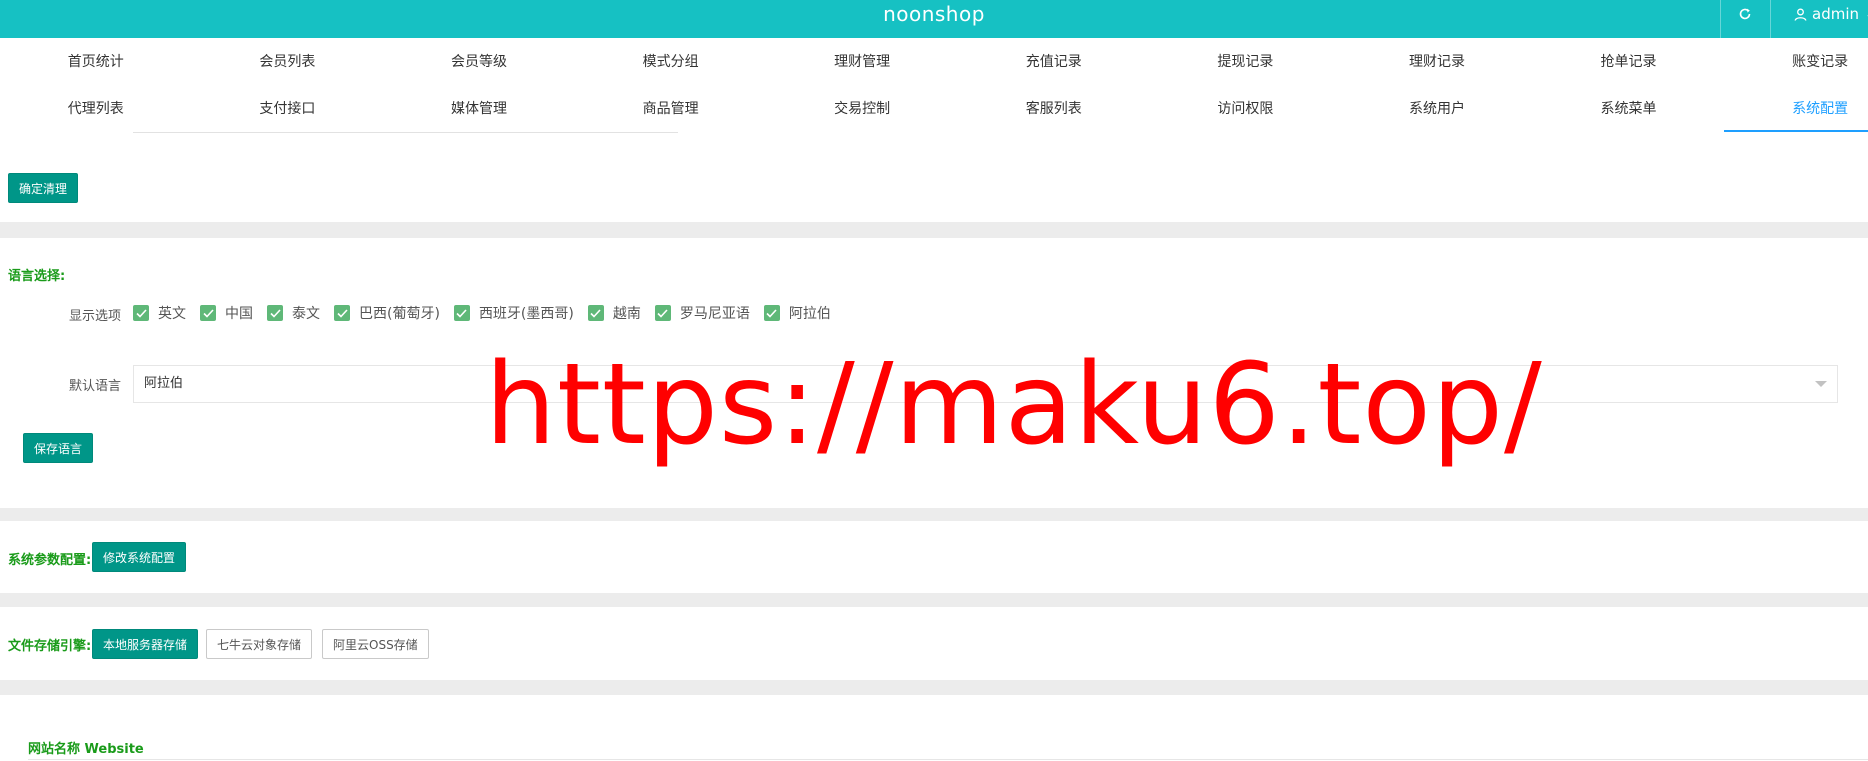 The image size is (1868, 761). What do you see at coordinates (96, 108) in the screenshot?
I see `nav-item-agent-list: 代理列表` at bounding box center [96, 108].